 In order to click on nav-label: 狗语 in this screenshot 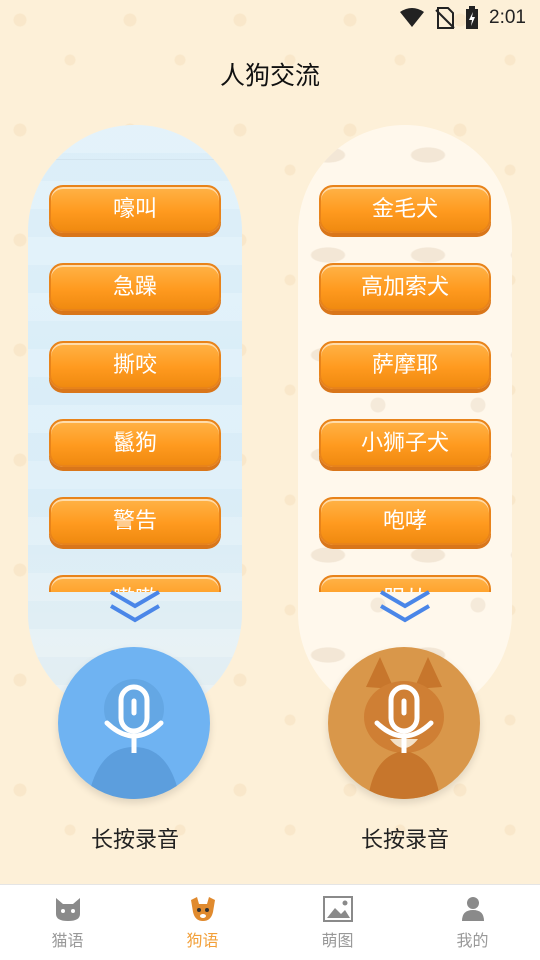, I will do `click(202, 940)`.